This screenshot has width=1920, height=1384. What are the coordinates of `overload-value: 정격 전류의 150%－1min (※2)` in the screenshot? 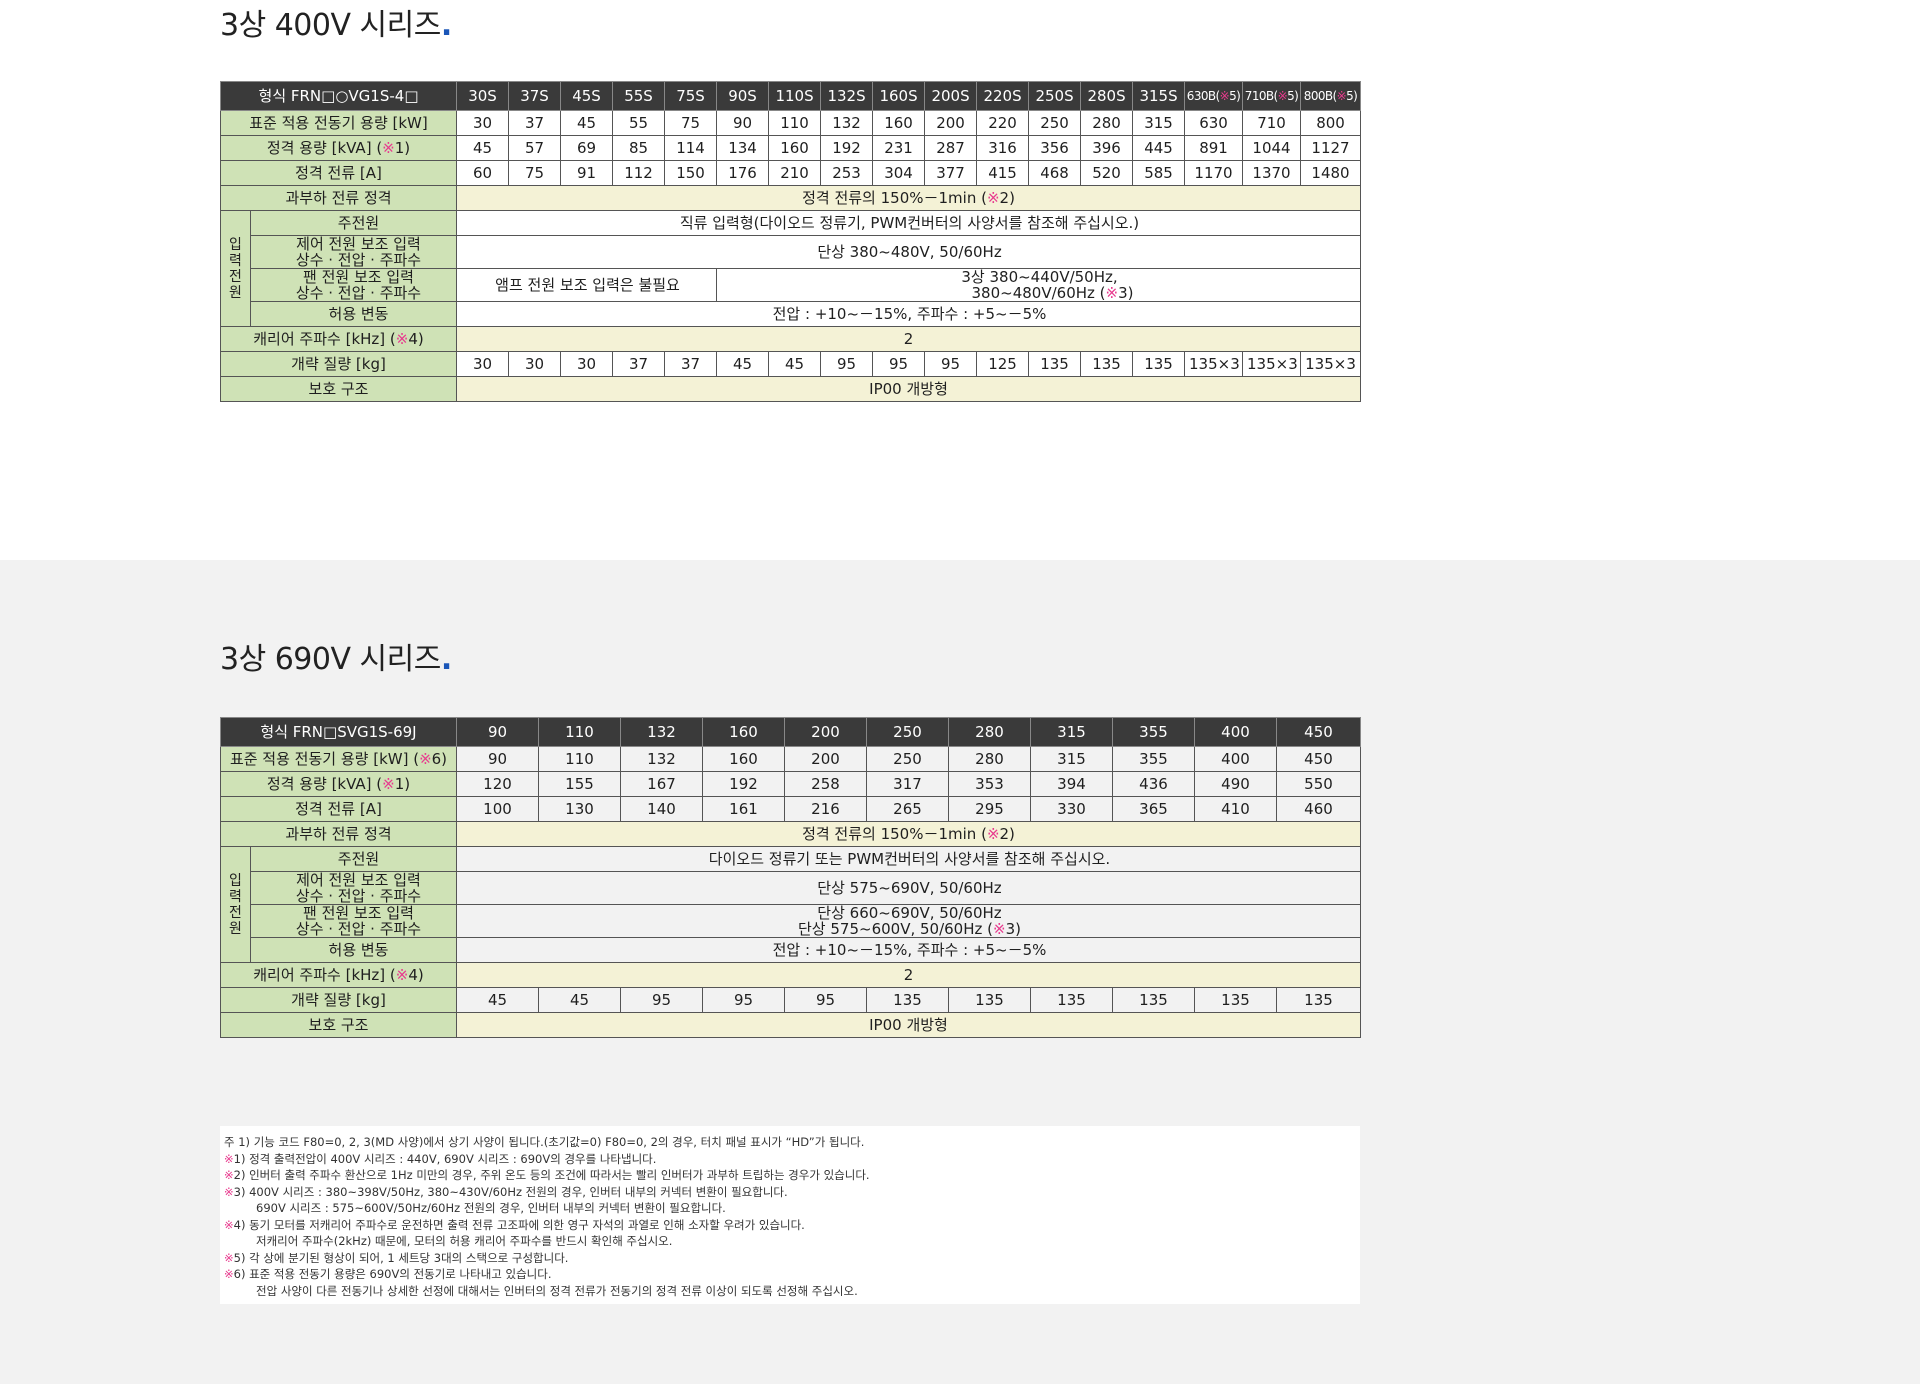 It's located at (908, 834).